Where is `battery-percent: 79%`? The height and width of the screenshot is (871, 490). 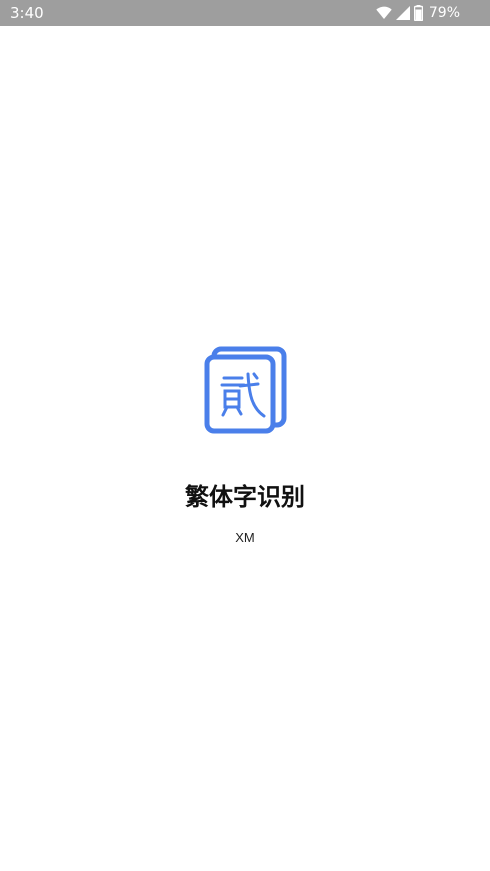
battery-percent: 79% is located at coordinates (444, 13).